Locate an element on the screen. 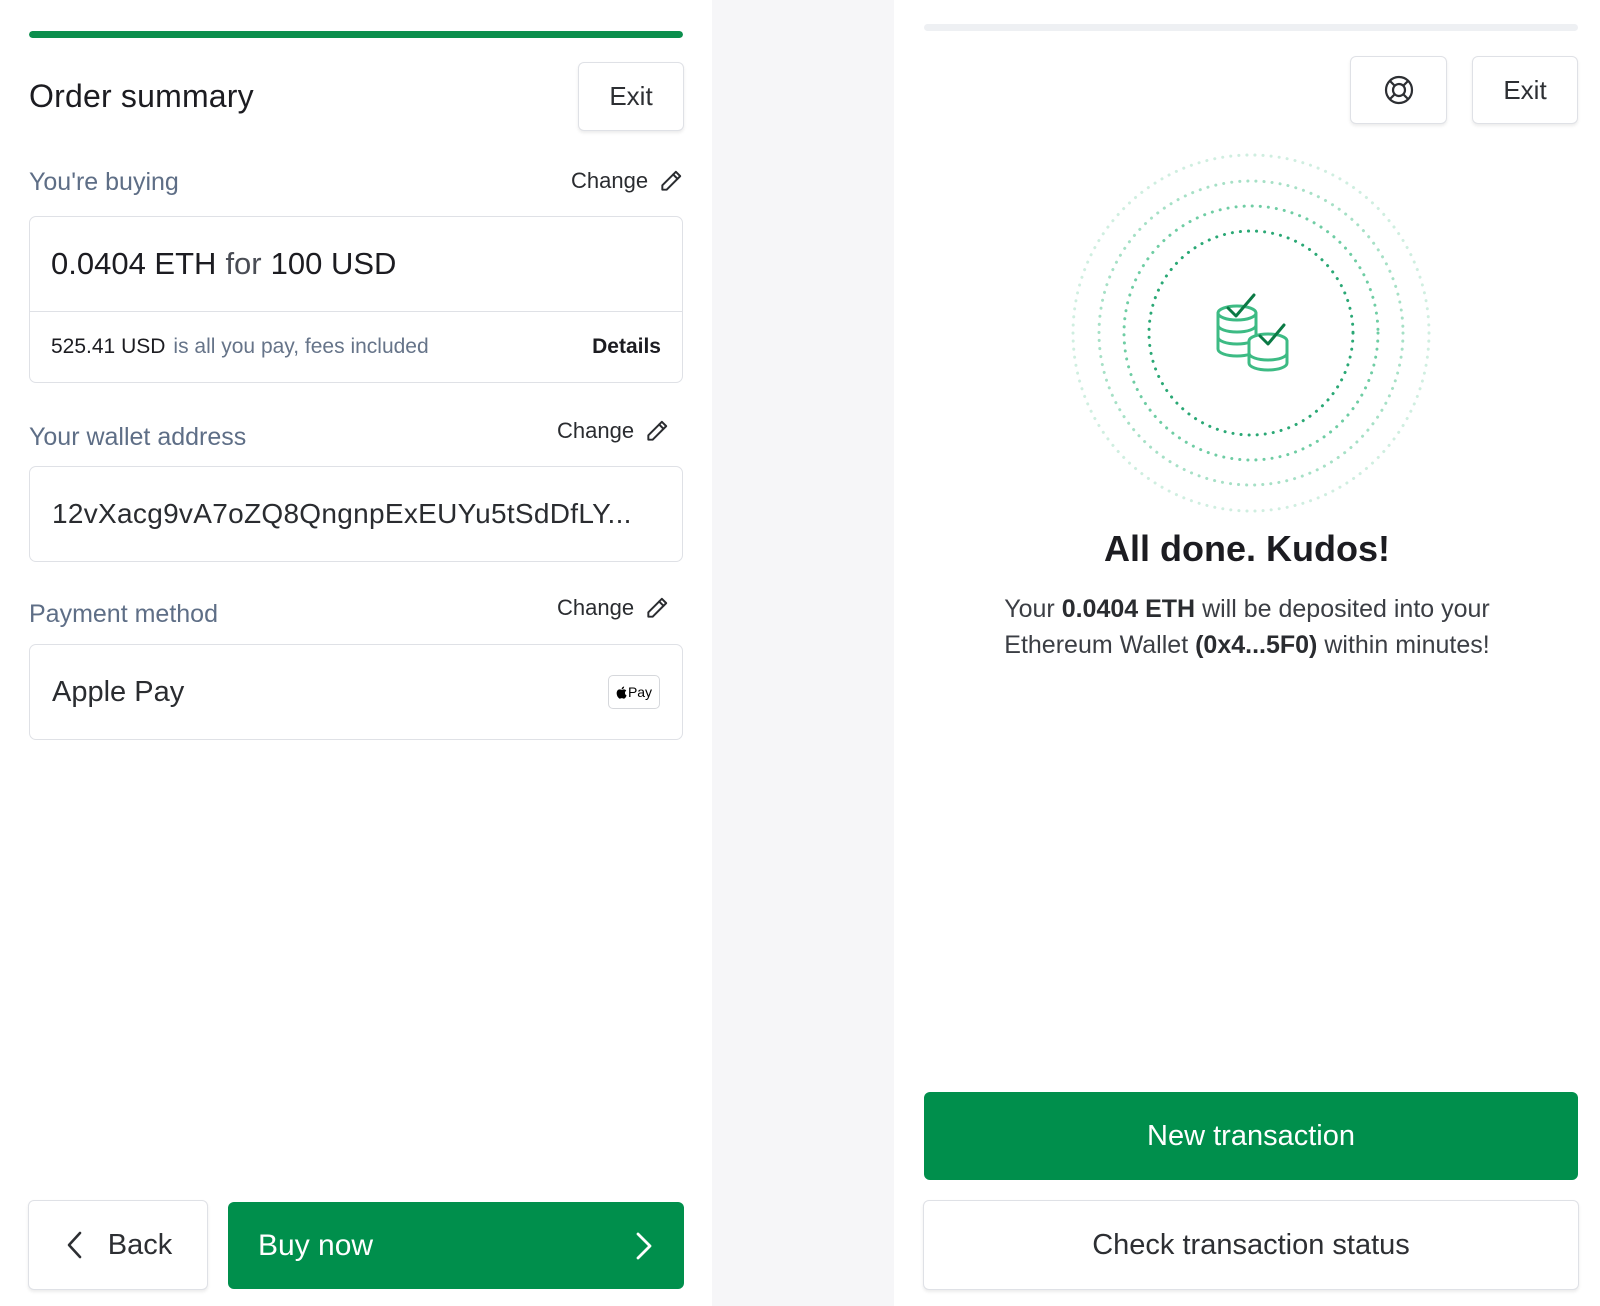 The width and height of the screenshot is (1600, 1306). lifebuoy-icon is located at coordinates (1398, 90).